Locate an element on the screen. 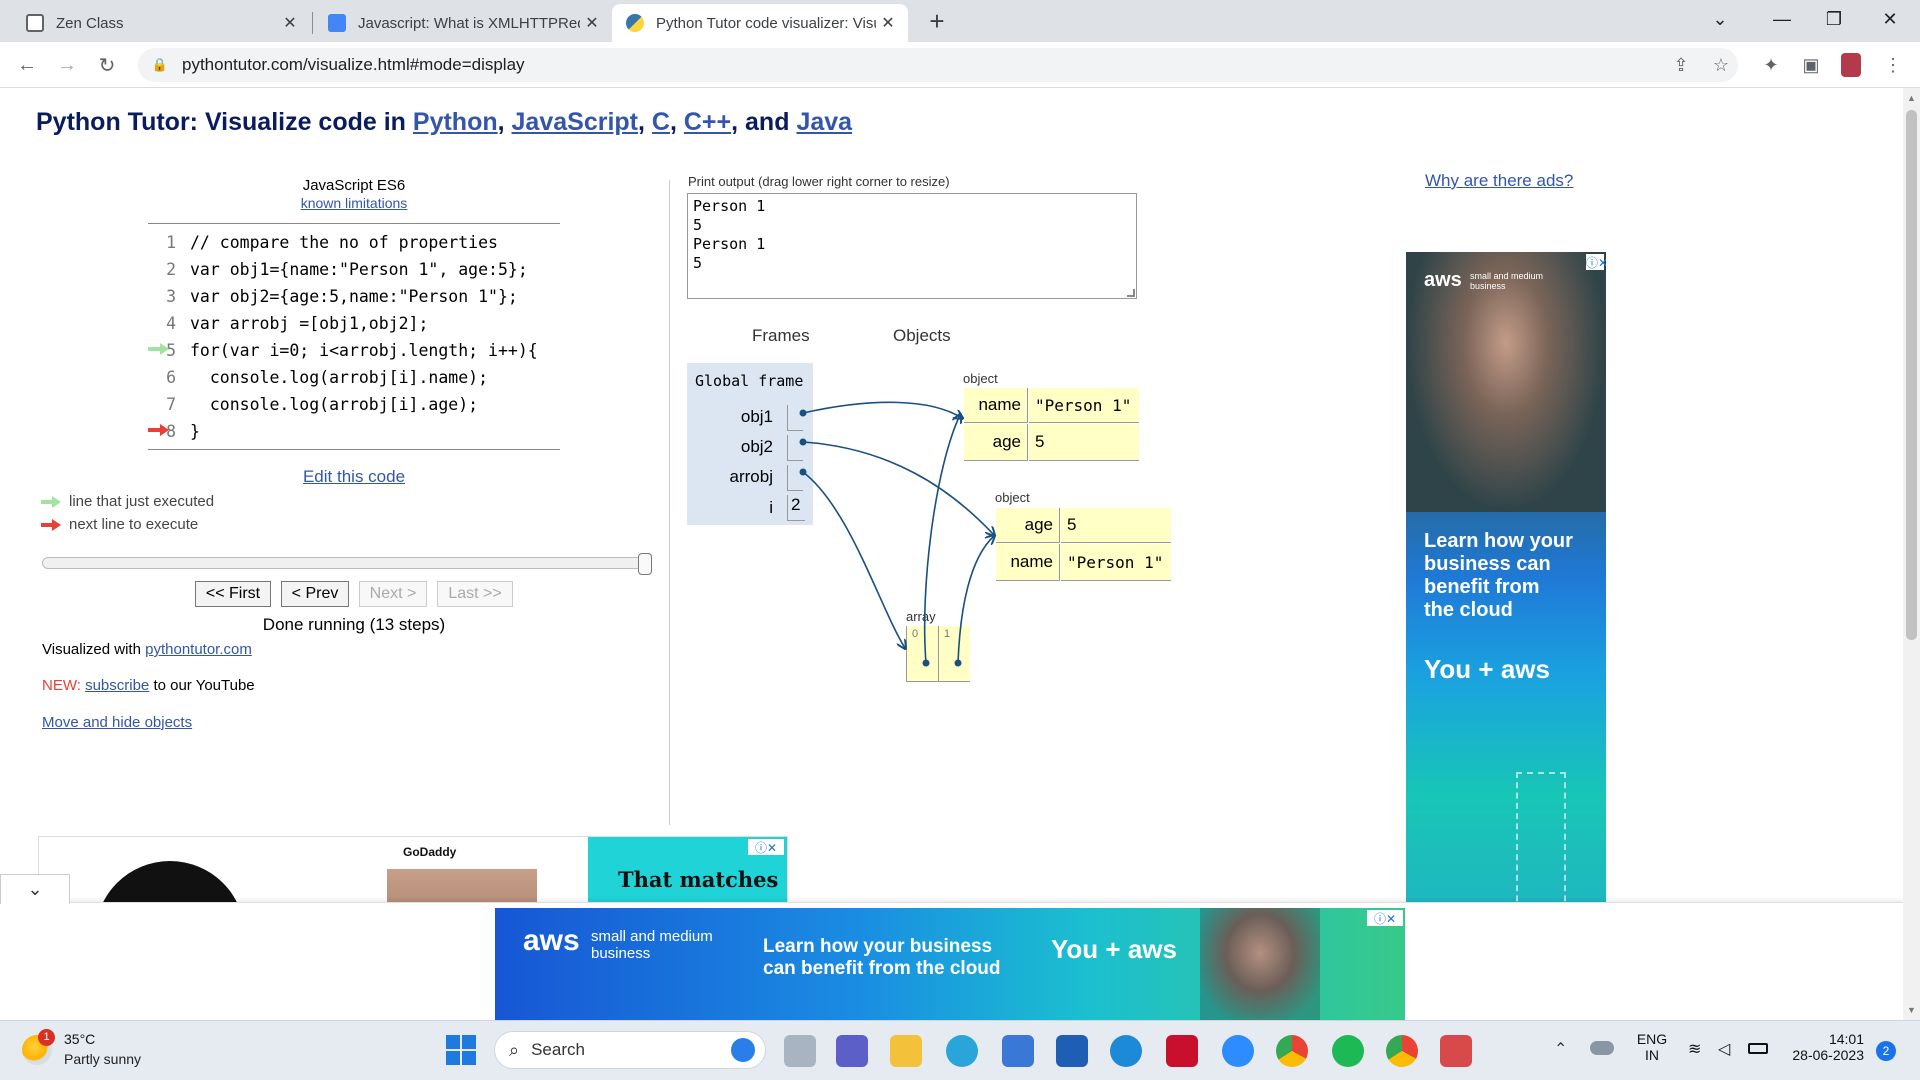  minimize-icon: — is located at coordinates (1782, 19).